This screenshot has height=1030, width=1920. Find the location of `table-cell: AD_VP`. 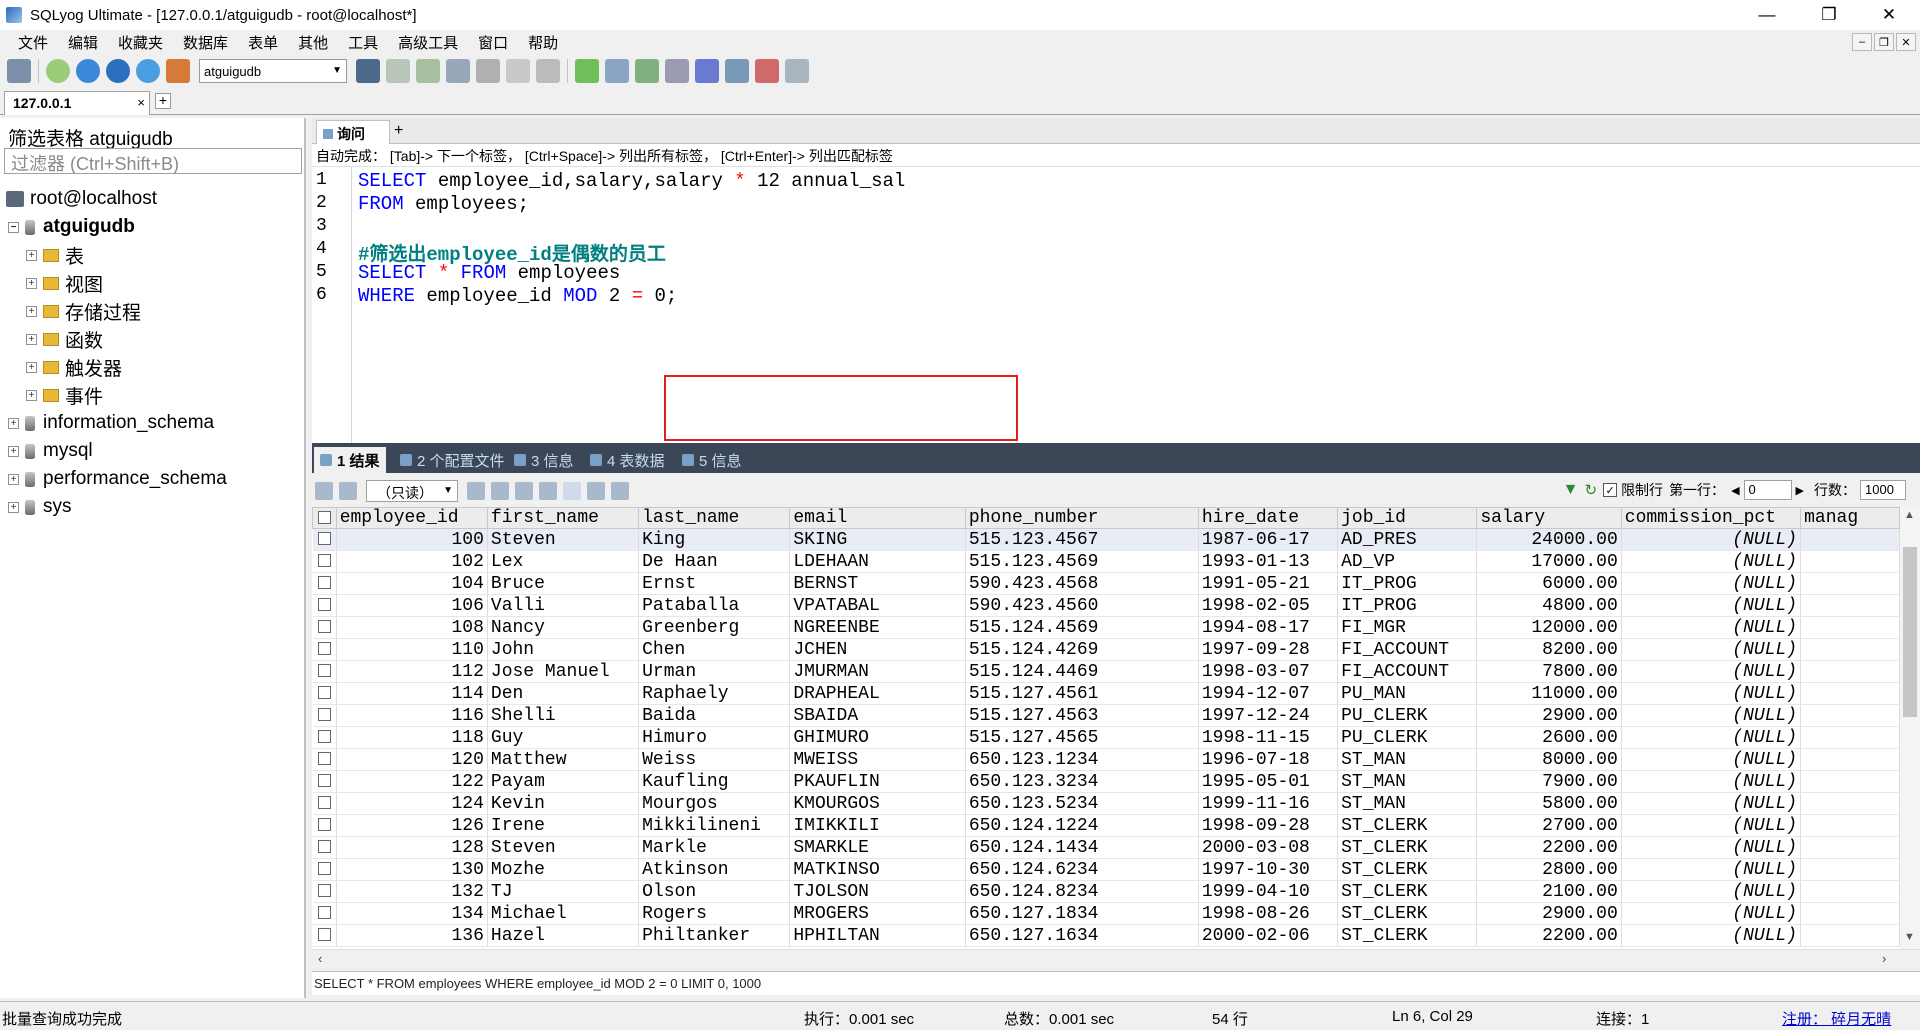

table-cell: AD_VP is located at coordinates (1407, 561).